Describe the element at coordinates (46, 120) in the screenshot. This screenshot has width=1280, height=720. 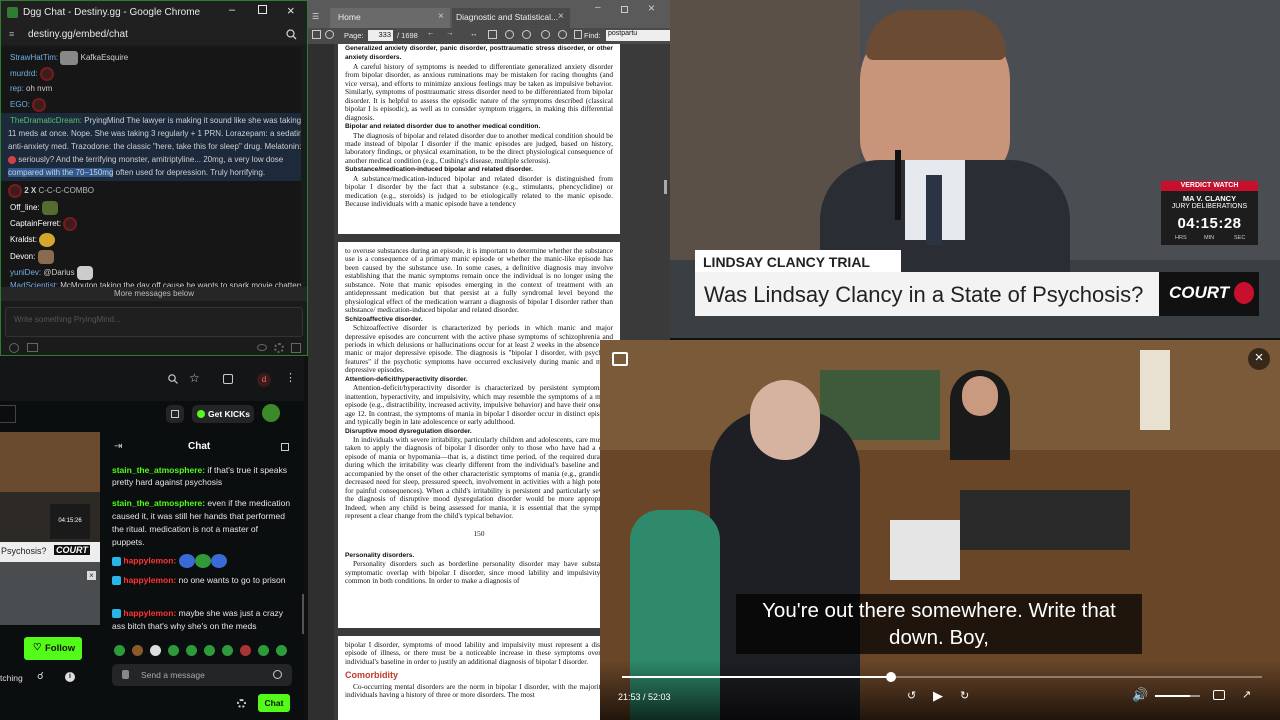
I see `chat-username: TheDramaticDream:` at that location.